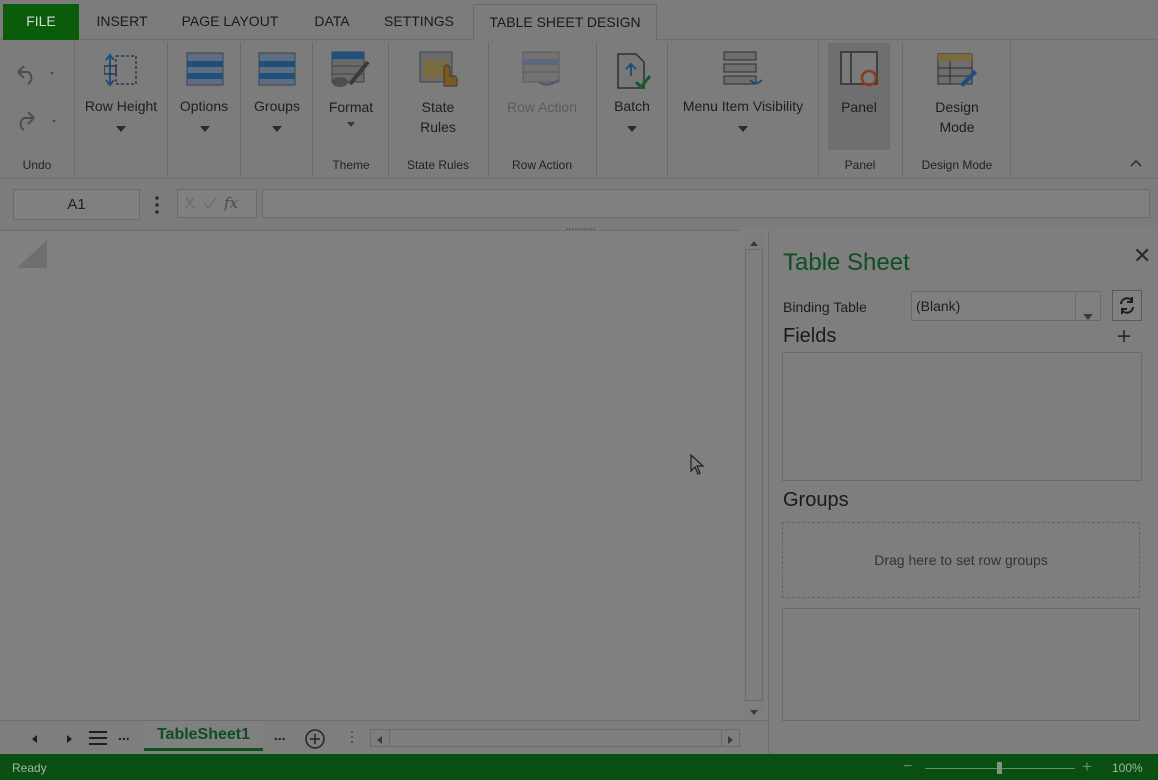  What do you see at coordinates (70, 739) in the screenshot?
I see `next-sheet-icon` at bounding box center [70, 739].